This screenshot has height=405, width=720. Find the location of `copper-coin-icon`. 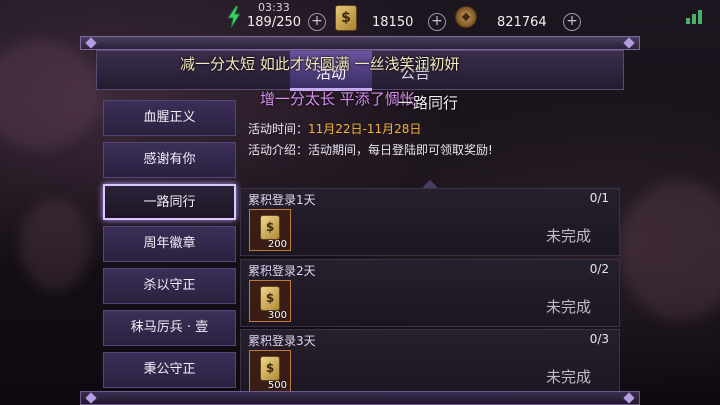

copper-coin-icon is located at coordinates (466, 17).